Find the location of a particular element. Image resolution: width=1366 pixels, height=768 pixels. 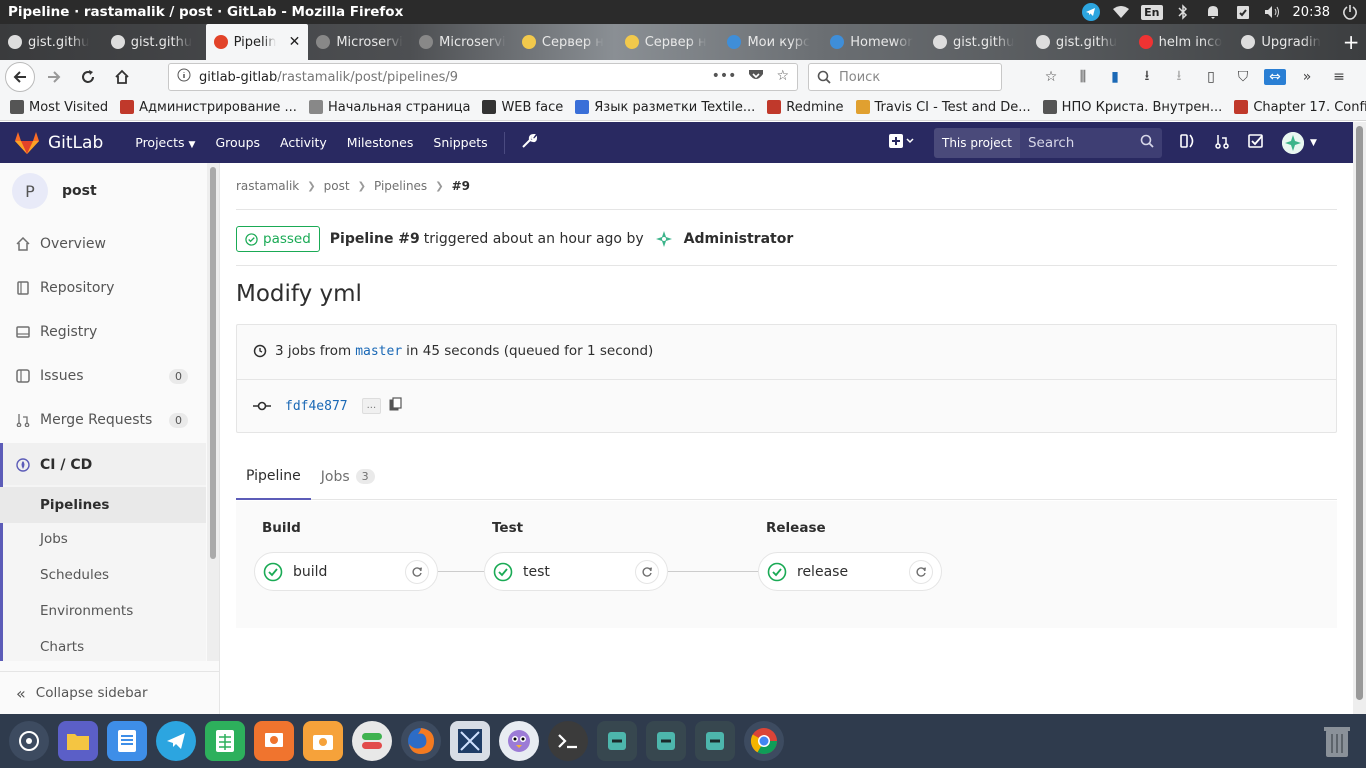

settings-toggle-icon is located at coordinates (371, 741).